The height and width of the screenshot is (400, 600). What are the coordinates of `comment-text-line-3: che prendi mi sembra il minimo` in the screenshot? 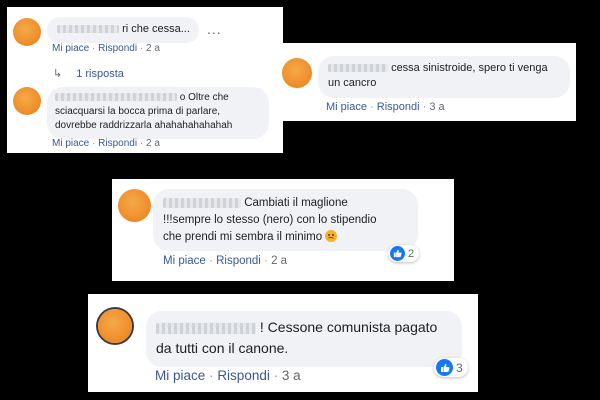 It's located at (243, 237).